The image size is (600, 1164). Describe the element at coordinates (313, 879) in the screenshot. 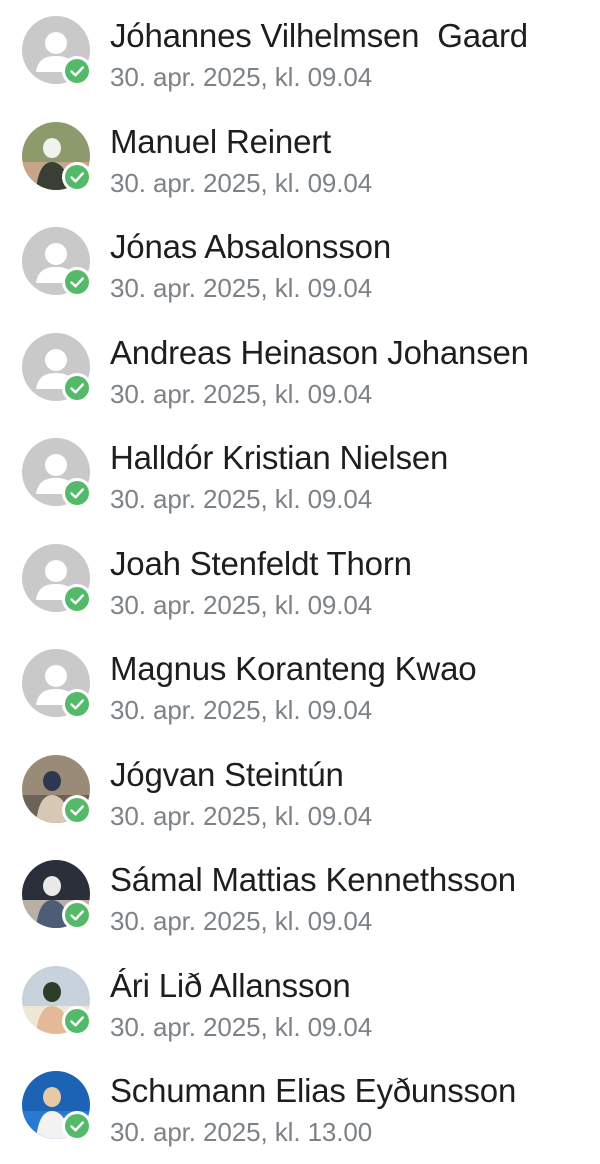

I see `member-name: Sámal Mattias Kennethsson` at that location.